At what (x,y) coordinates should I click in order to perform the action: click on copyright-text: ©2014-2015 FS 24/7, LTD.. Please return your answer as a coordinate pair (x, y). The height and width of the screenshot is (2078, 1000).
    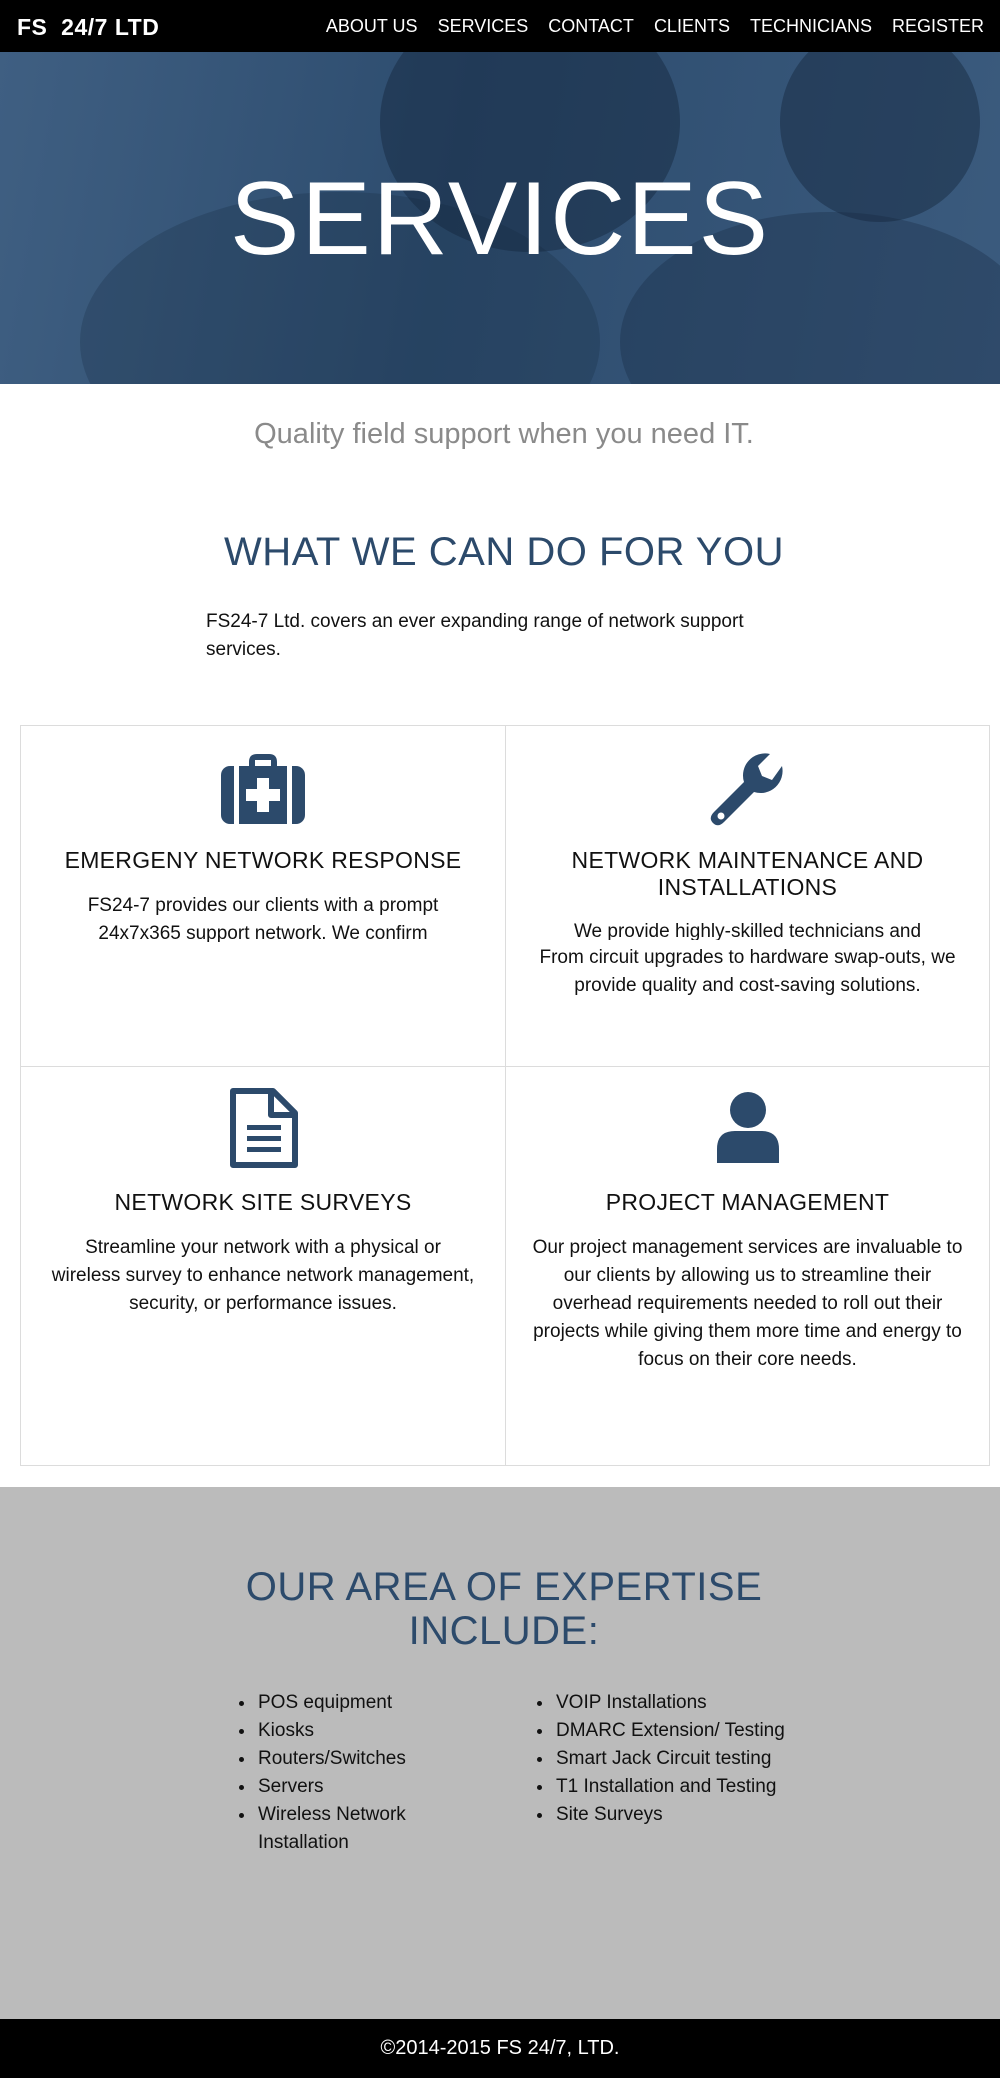
    Looking at the image, I should click on (500, 2048).